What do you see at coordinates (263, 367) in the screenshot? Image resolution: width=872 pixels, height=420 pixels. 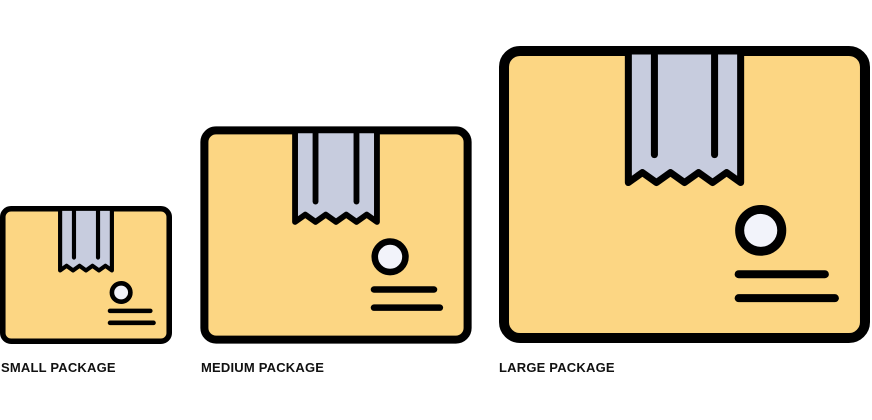 I see `medium-package-label: MEDIUM PACKAGE` at bounding box center [263, 367].